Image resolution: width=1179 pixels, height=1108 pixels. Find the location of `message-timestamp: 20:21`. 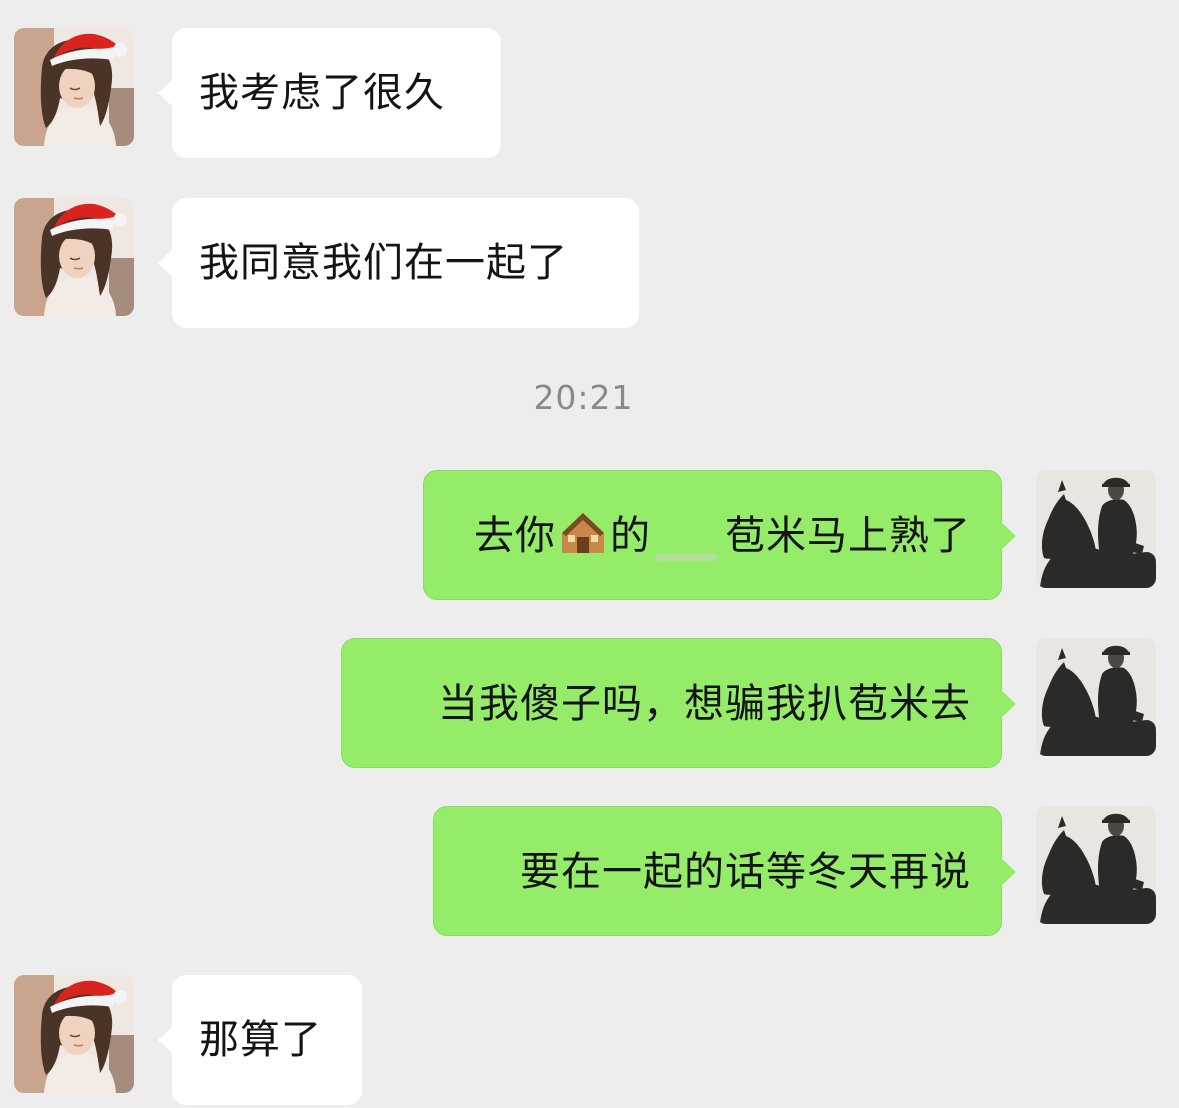

message-timestamp: 20:21 is located at coordinates (583, 397).